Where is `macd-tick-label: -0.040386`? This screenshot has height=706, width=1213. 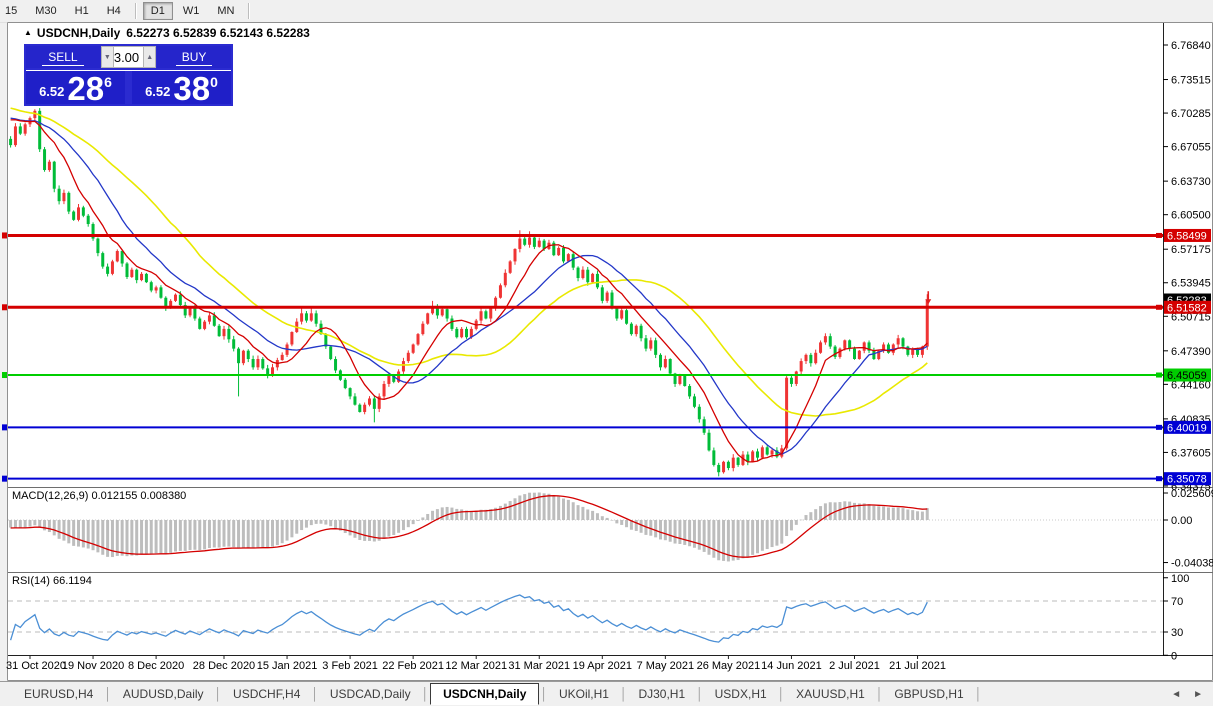
macd-tick-label: -0.040386 is located at coordinates (1192, 564).